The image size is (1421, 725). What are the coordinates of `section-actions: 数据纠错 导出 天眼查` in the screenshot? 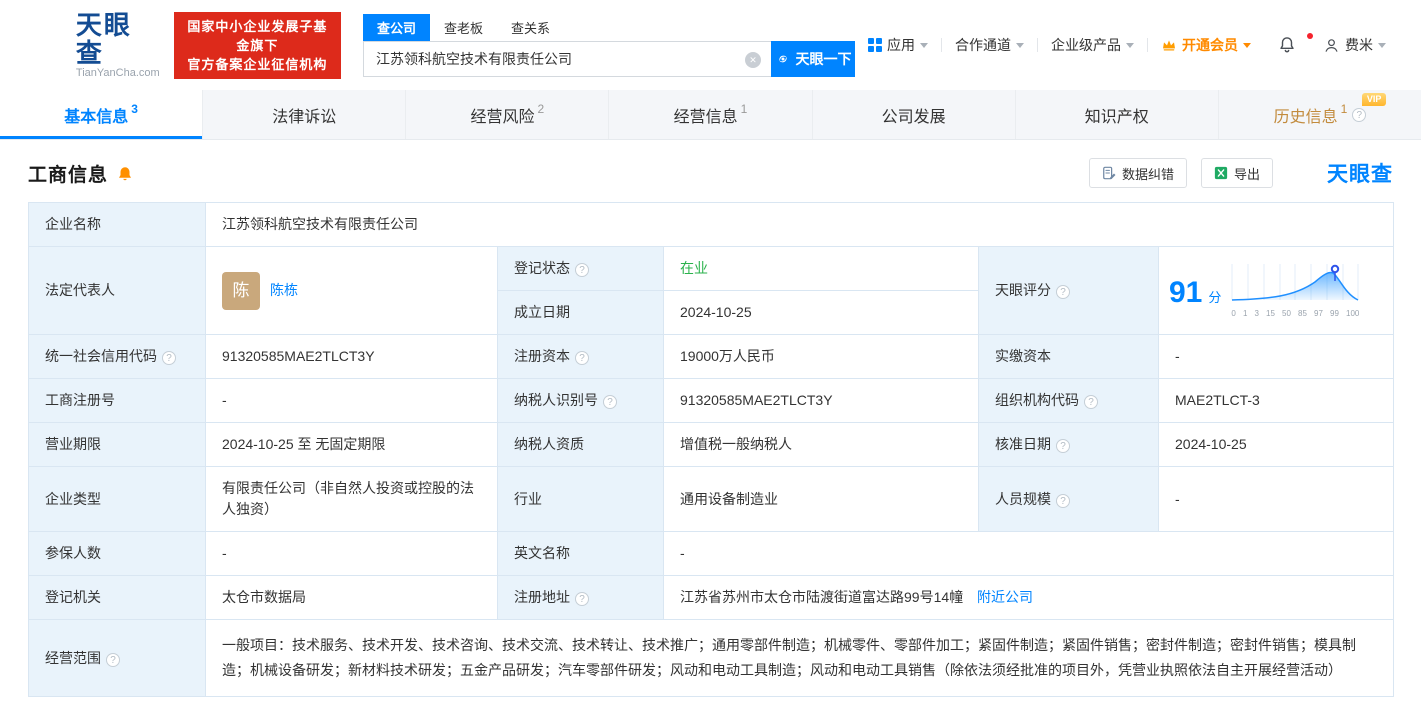 It's located at (1240, 173).